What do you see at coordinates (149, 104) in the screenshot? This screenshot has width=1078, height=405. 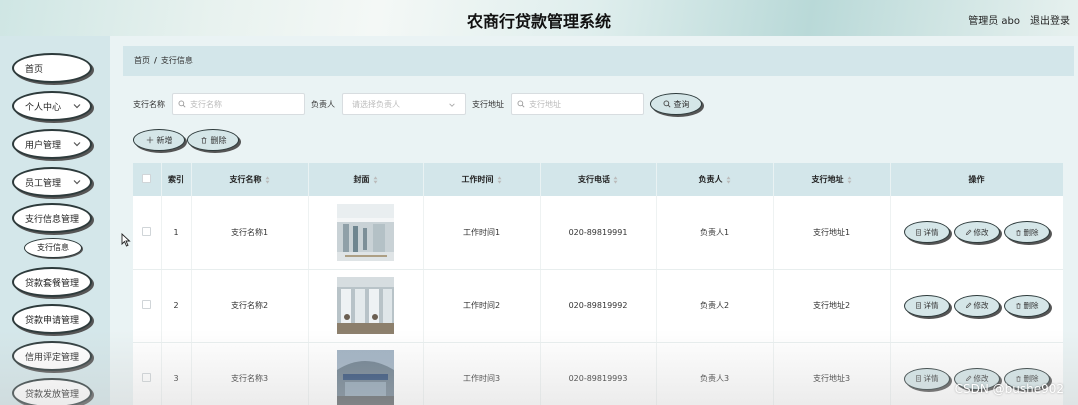 I see `branch-name-label: 支行名称` at bounding box center [149, 104].